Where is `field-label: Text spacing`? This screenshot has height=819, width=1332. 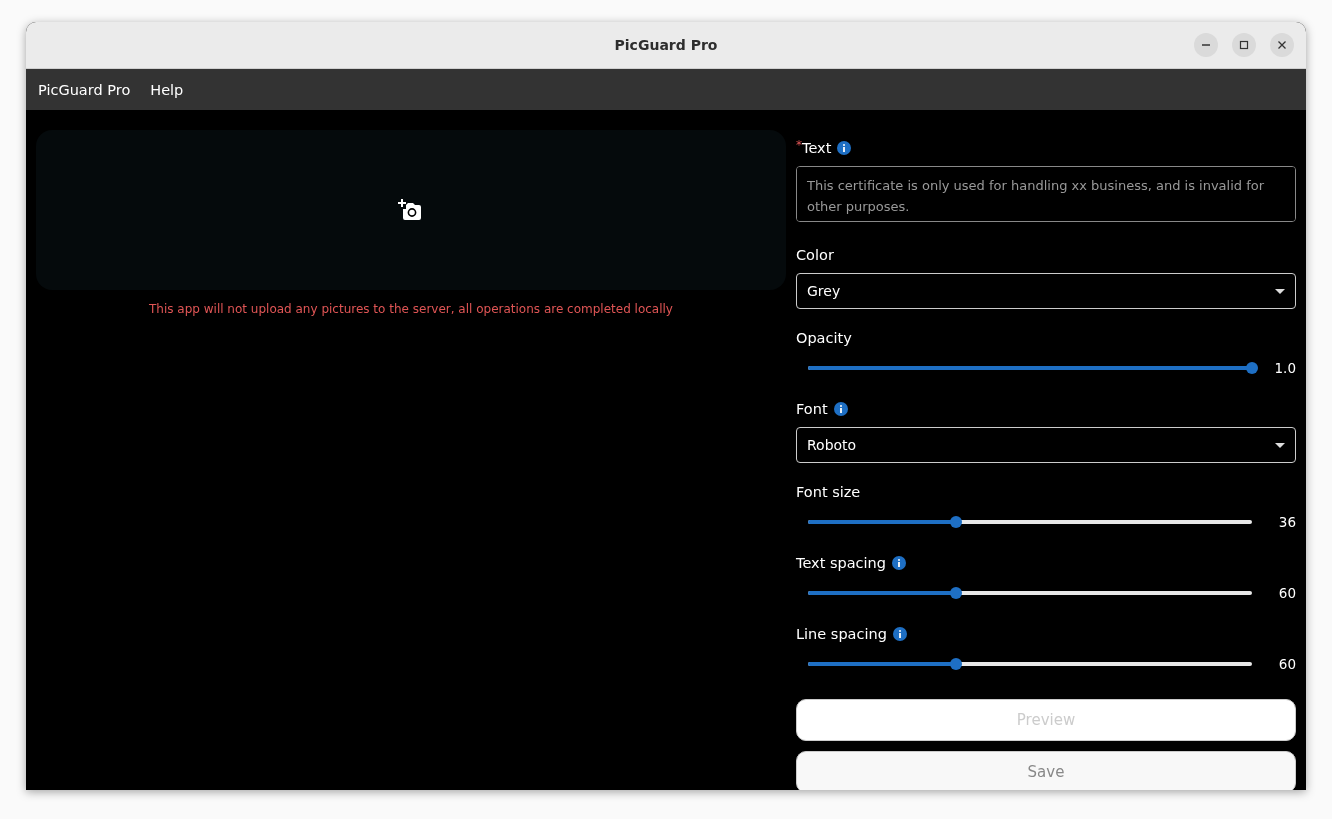 field-label: Text spacing is located at coordinates (841, 563).